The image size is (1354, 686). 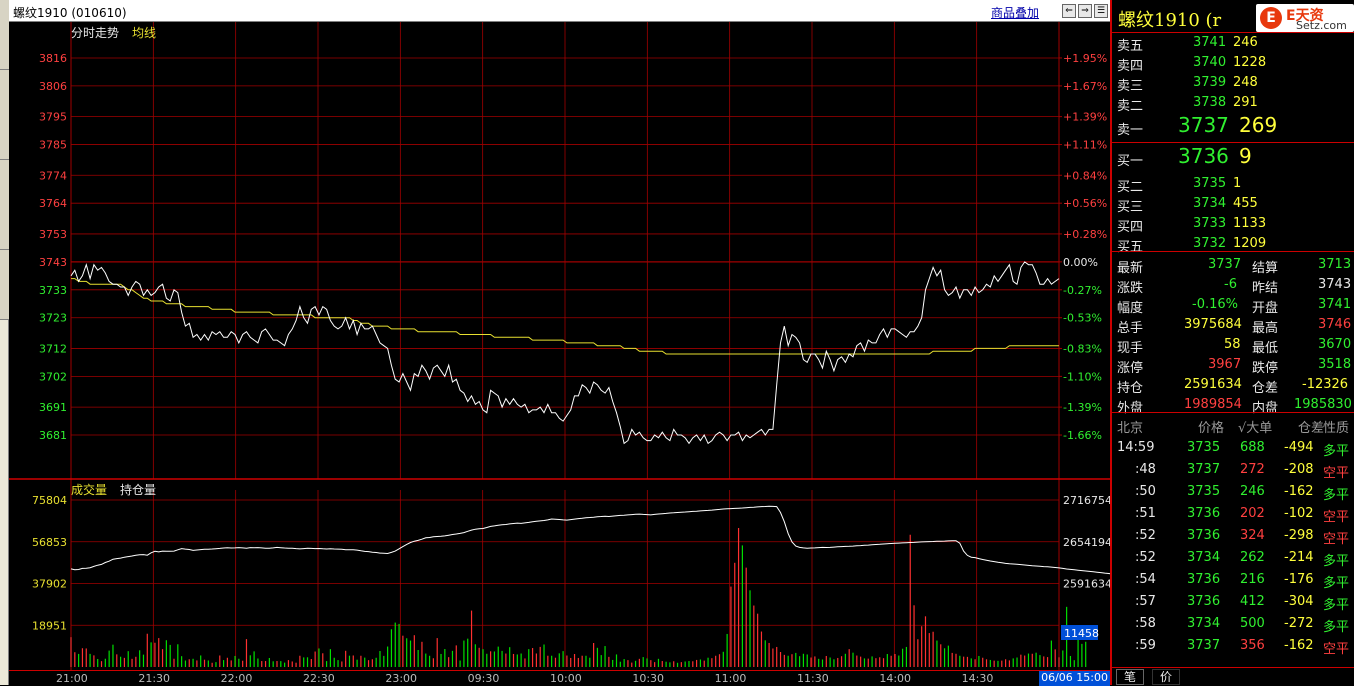 I want to click on oi-tick-label: 2716754, so click(x=1086, y=500).